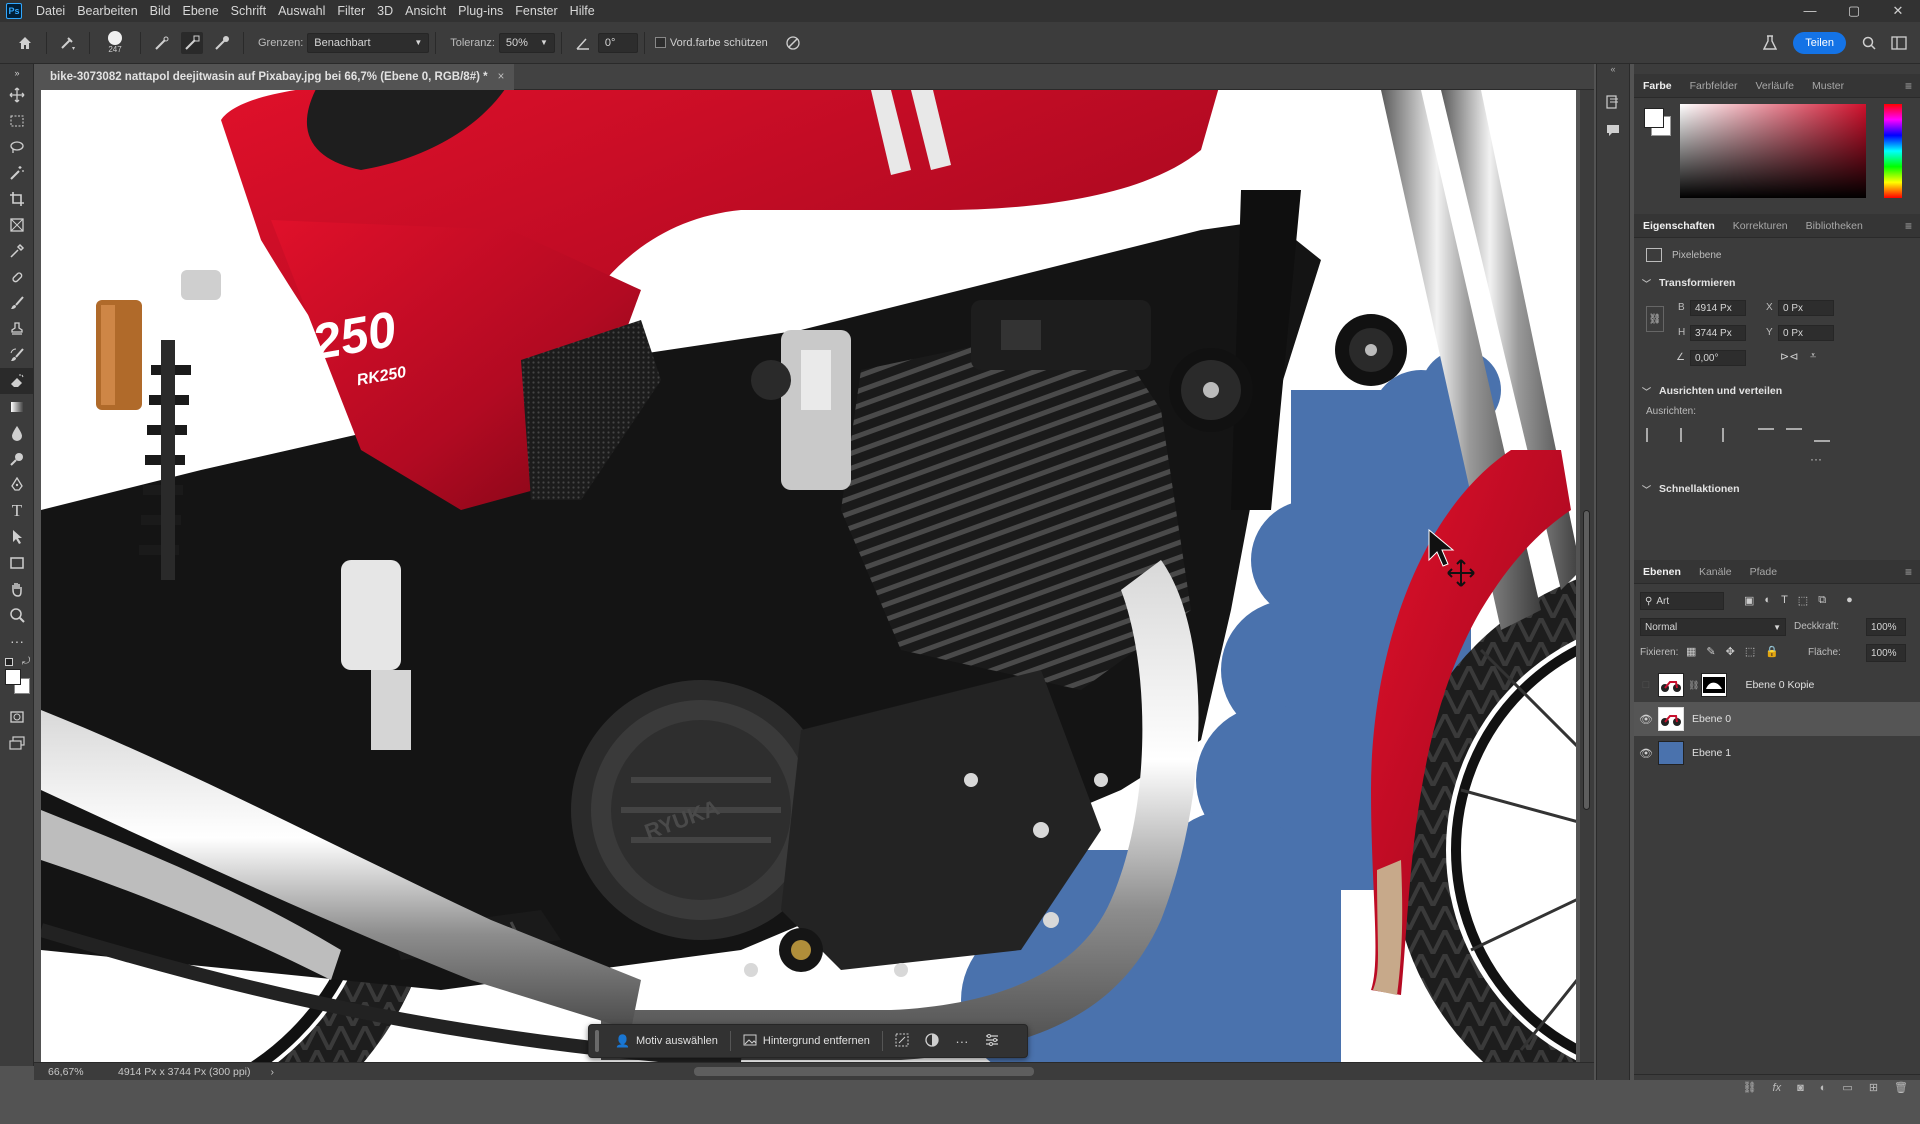 The height and width of the screenshot is (1124, 1920). I want to click on angle-input: 0°, so click(617, 42).